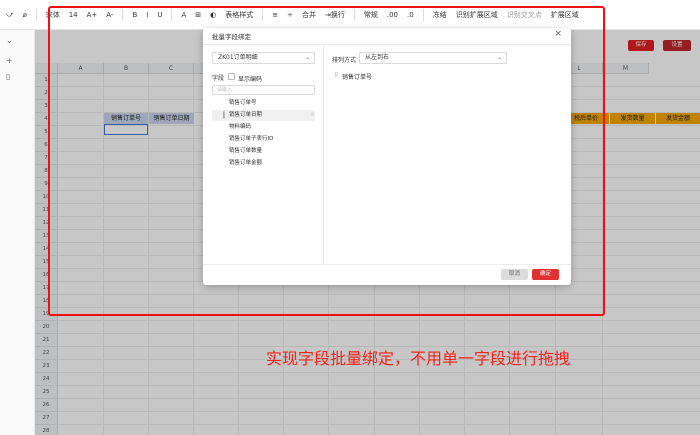 The height and width of the screenshot is (435, 700). What do you see at coordinates (9, 14) in the screenshot?
I see `format-painter-icon: ⤻` at bounding box center [9, 14].